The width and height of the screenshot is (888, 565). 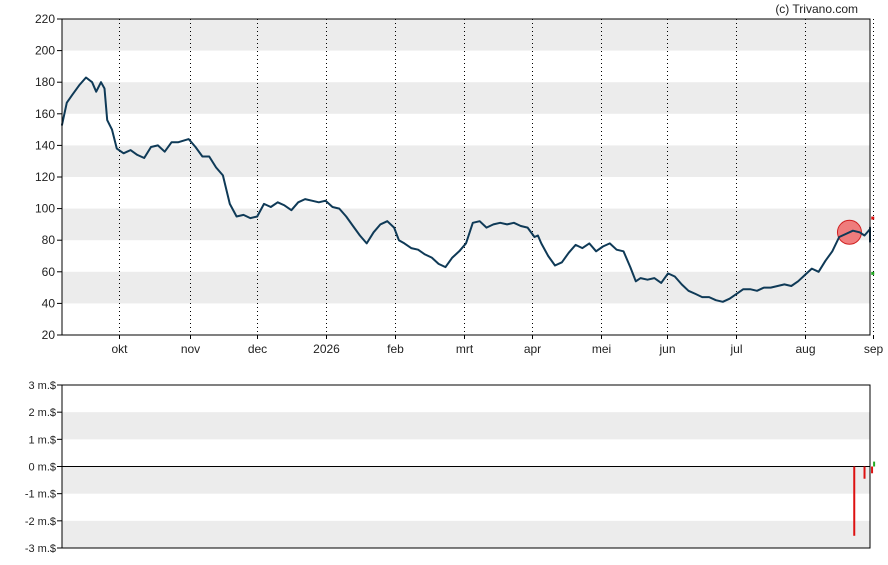 I want to click on price-y-tick-label: 220, so click(x=45, y=19).